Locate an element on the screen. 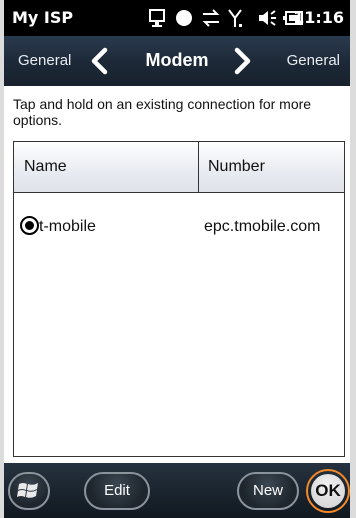 Image resolution: width=356 pixels, height=518 pixels. volume-icon is located at coordinates (267, 18).